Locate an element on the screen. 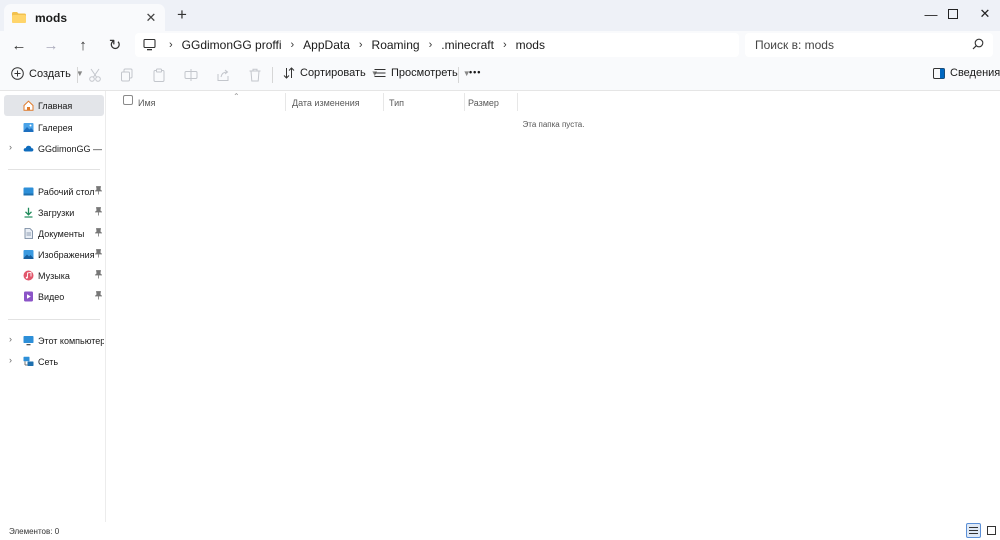  sidebar-item-downloads: Загрузки is located at coordinates (54, 212).